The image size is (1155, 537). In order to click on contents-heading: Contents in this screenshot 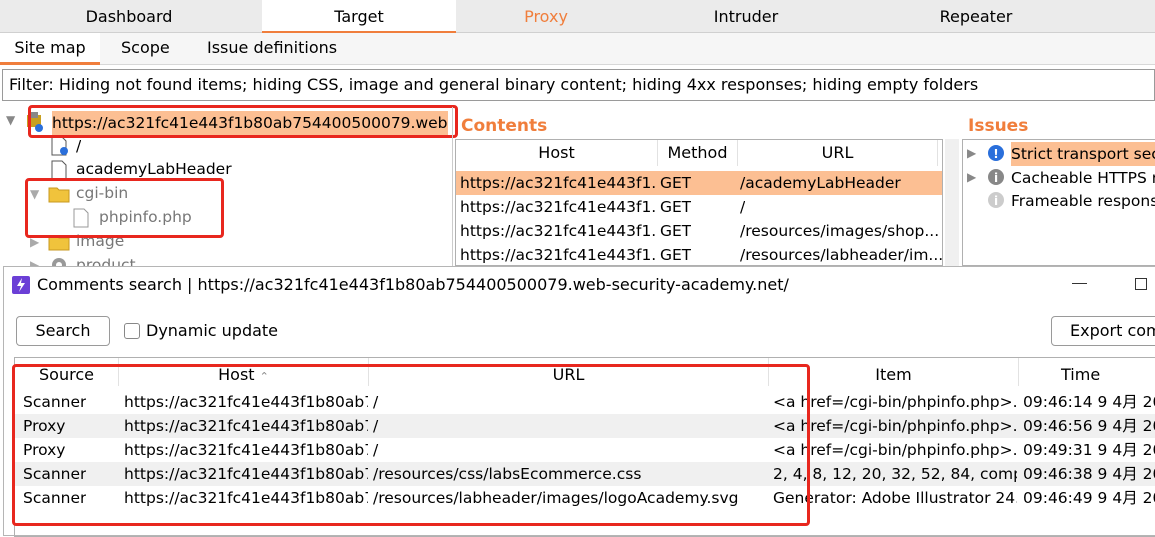, I will do `click(504, 126)`.